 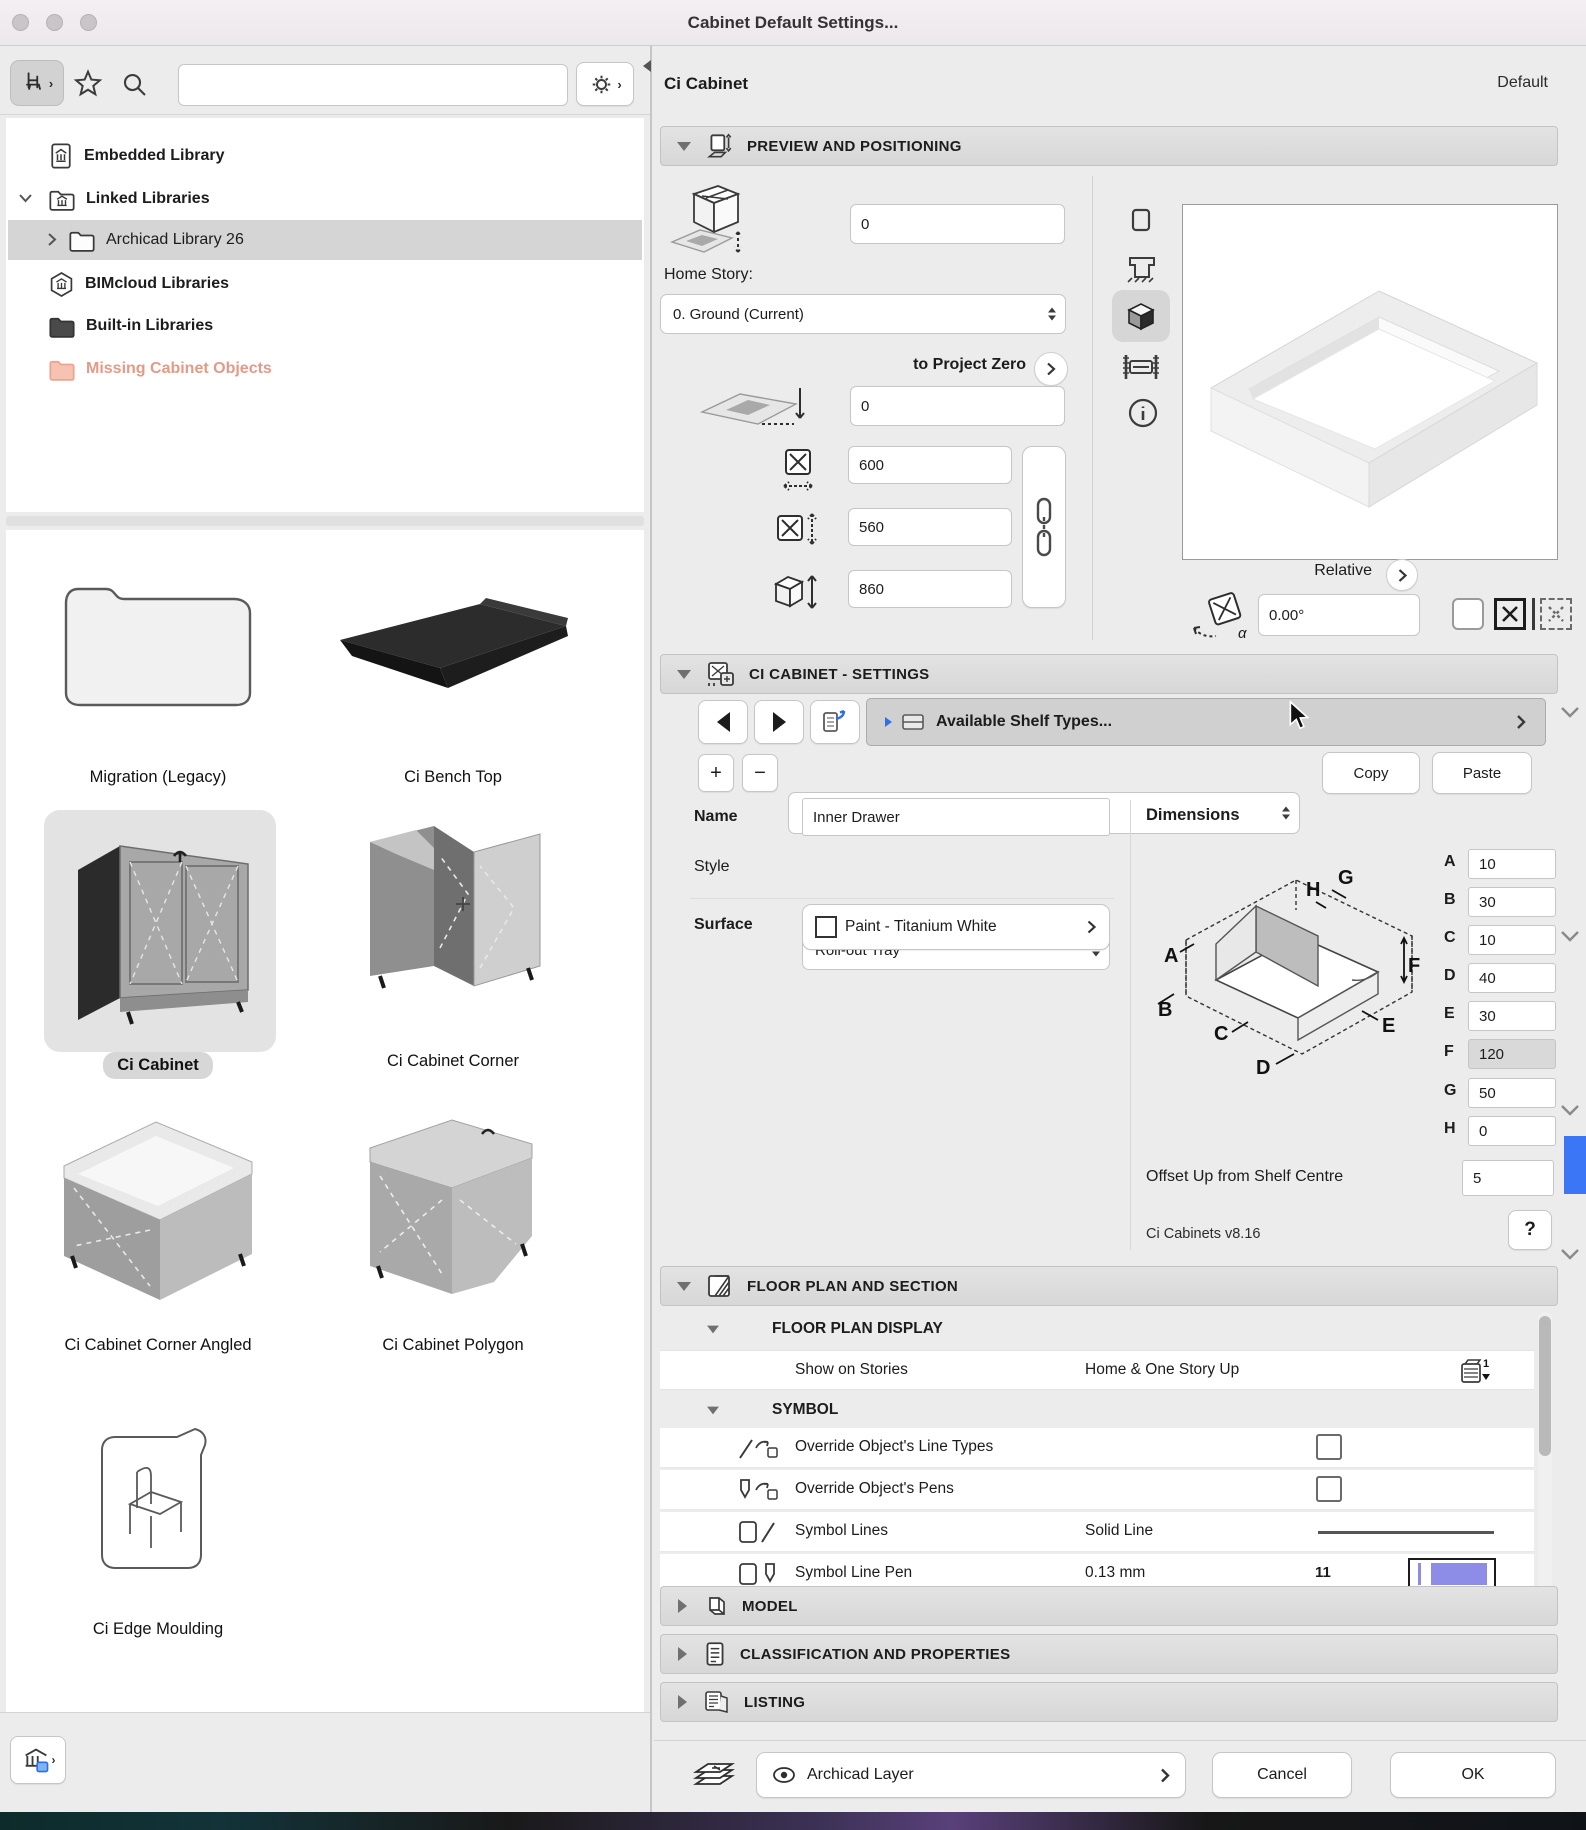 What do you see at coordinates (1097, 1448) in the screenshot?
I see `row-override-line-types: Override Object's Line Types` at bounding box center [1097, 1448].